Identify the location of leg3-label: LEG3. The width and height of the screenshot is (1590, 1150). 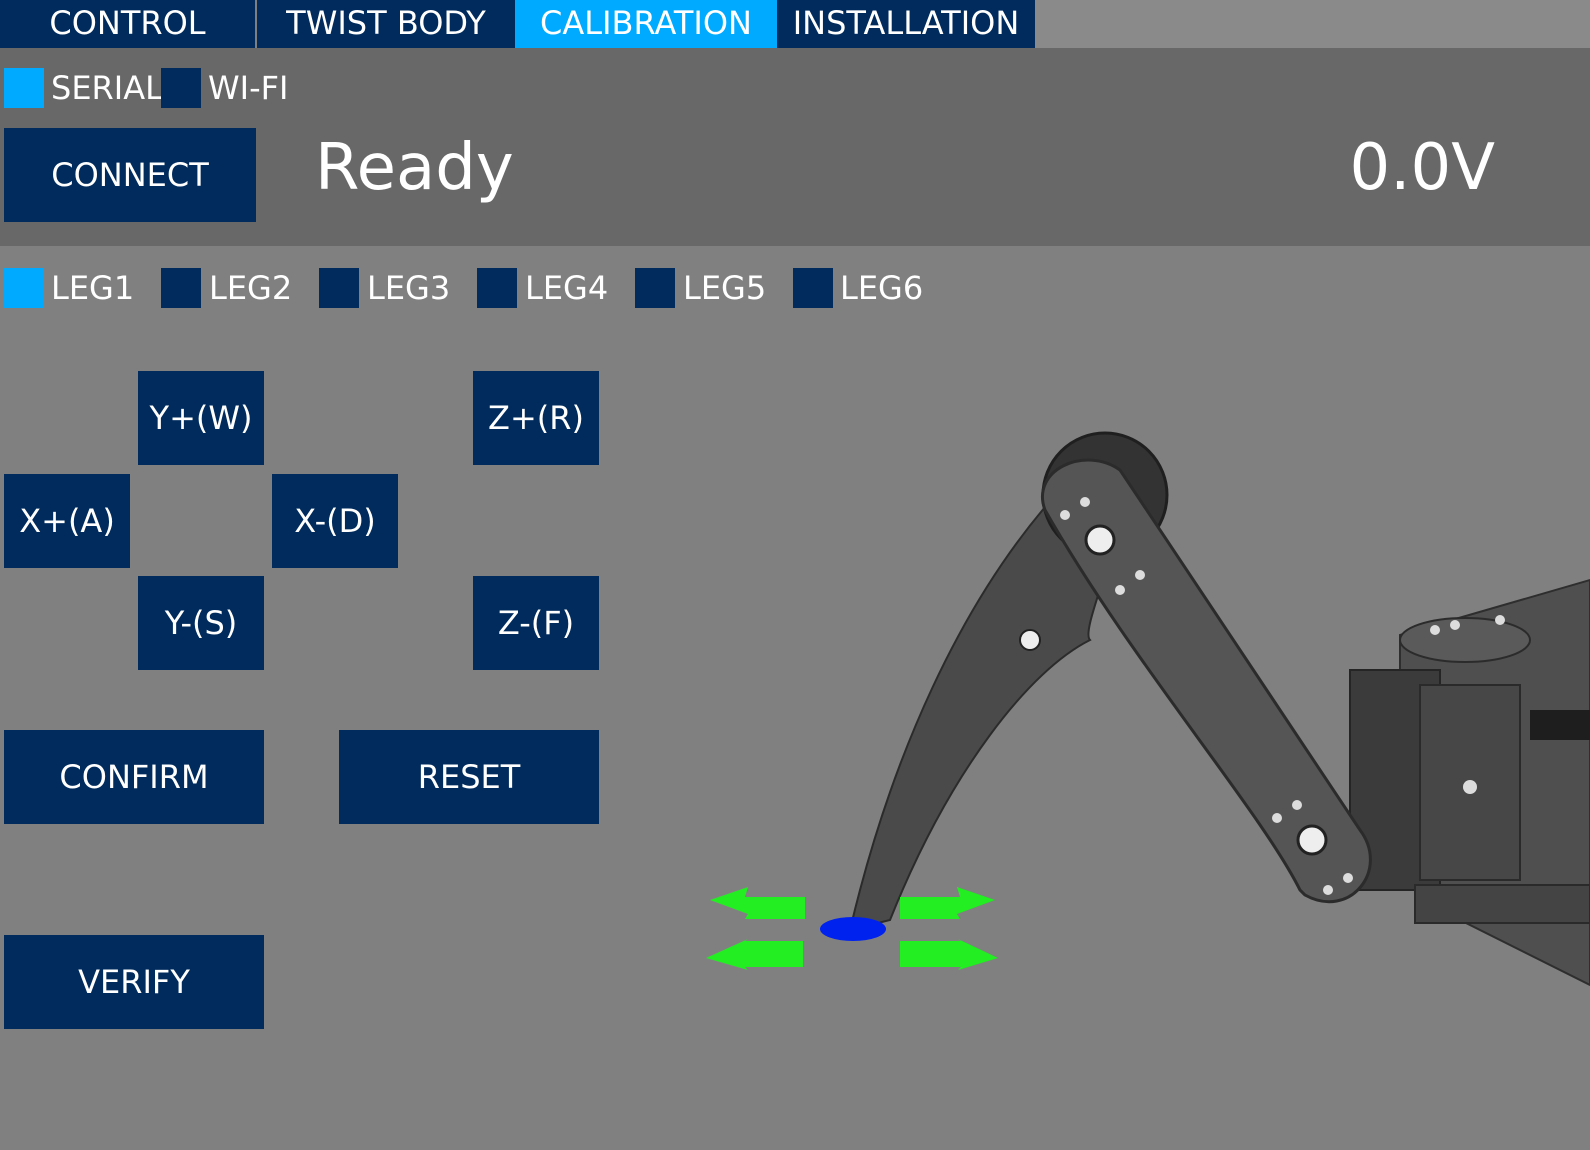
(409, 288).